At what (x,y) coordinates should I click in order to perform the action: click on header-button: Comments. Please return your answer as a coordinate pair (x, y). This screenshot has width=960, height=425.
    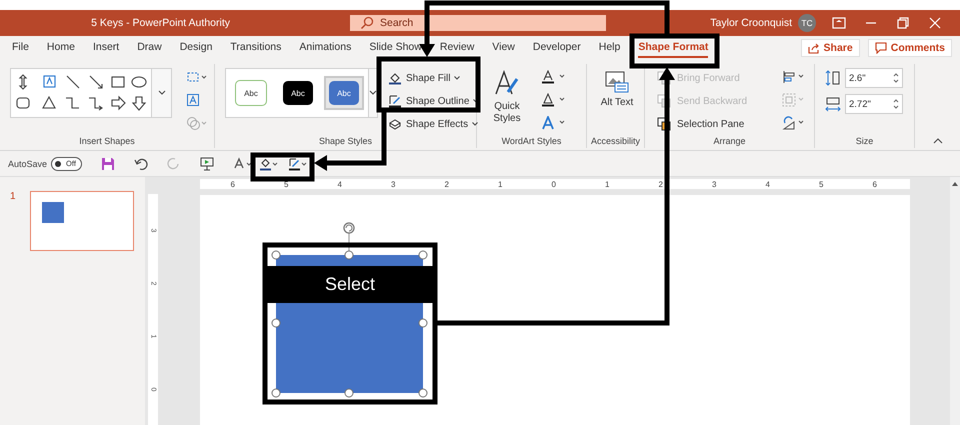
    Looking at the image, I should click on (910, 48).